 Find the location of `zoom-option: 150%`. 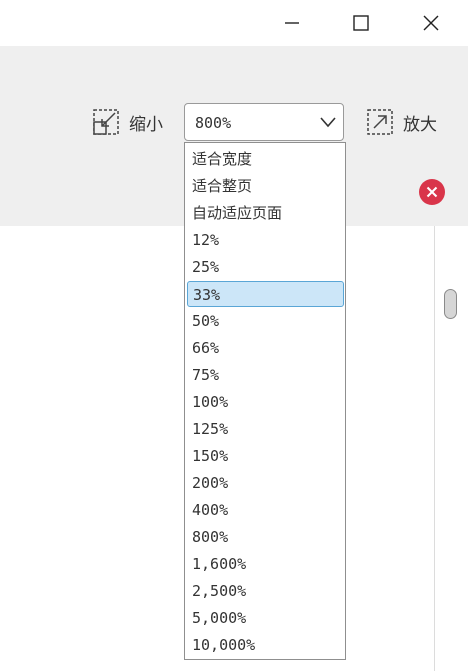

zoom-option: 150% is located at coordinates (265, 456).